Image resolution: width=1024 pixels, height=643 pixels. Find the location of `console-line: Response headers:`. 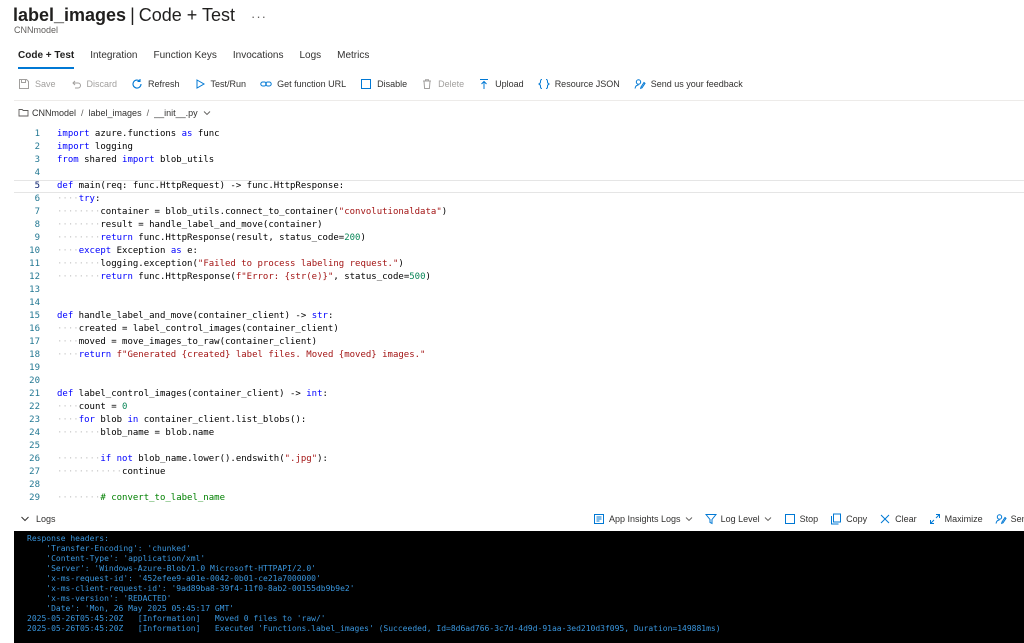

console-line: Response headers: is located at coordinates (68, 538).